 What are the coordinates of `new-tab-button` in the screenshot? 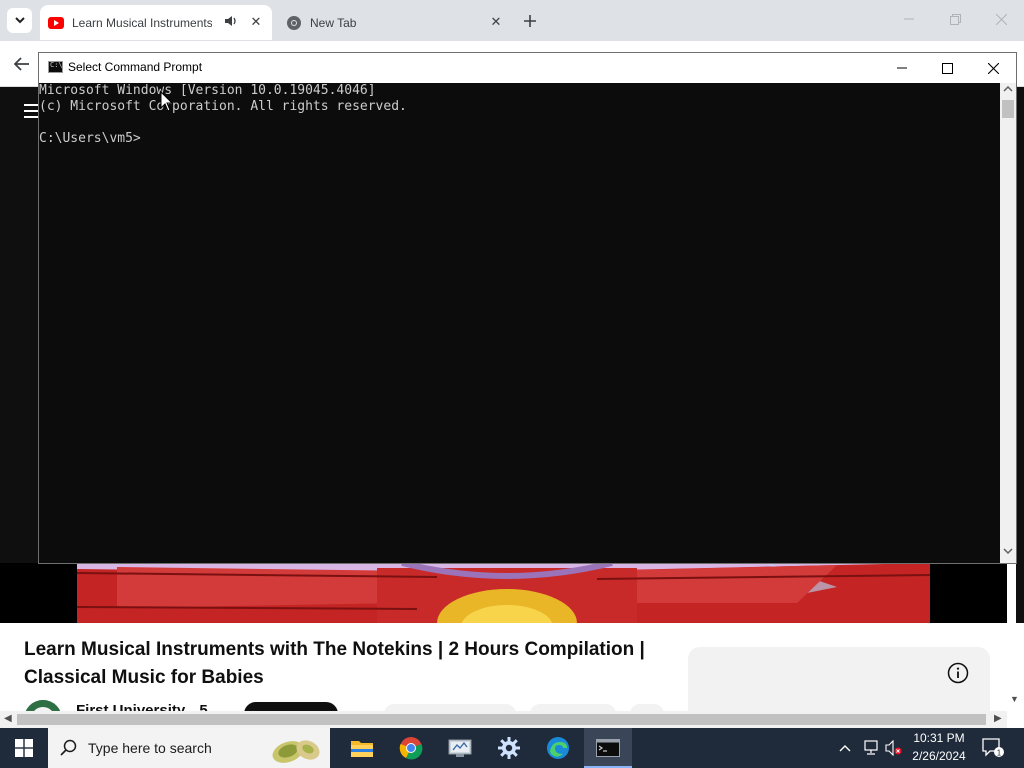 It's located at (530, 20).